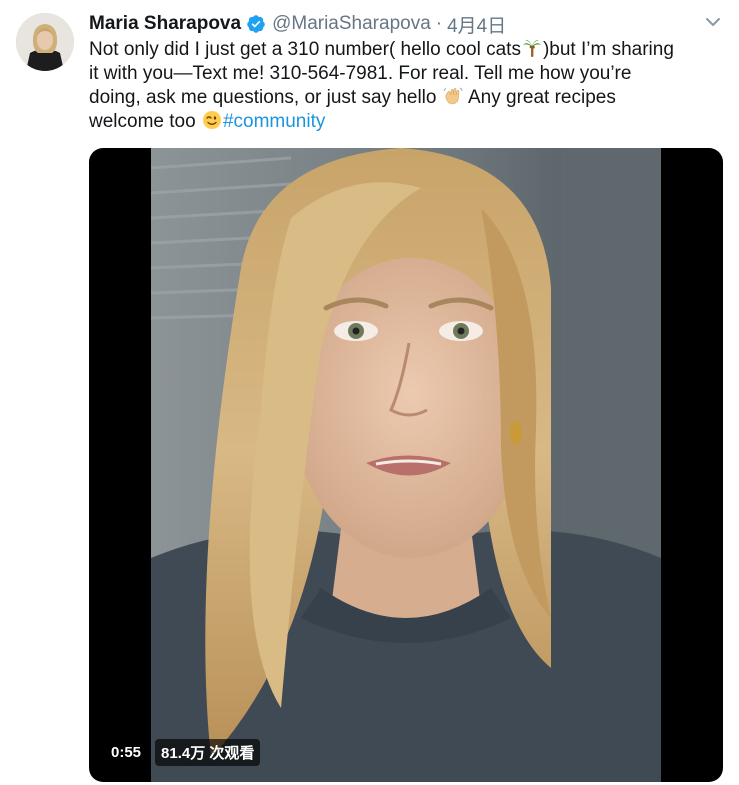  I want to click on winking-face-icon, so click(212, 120).